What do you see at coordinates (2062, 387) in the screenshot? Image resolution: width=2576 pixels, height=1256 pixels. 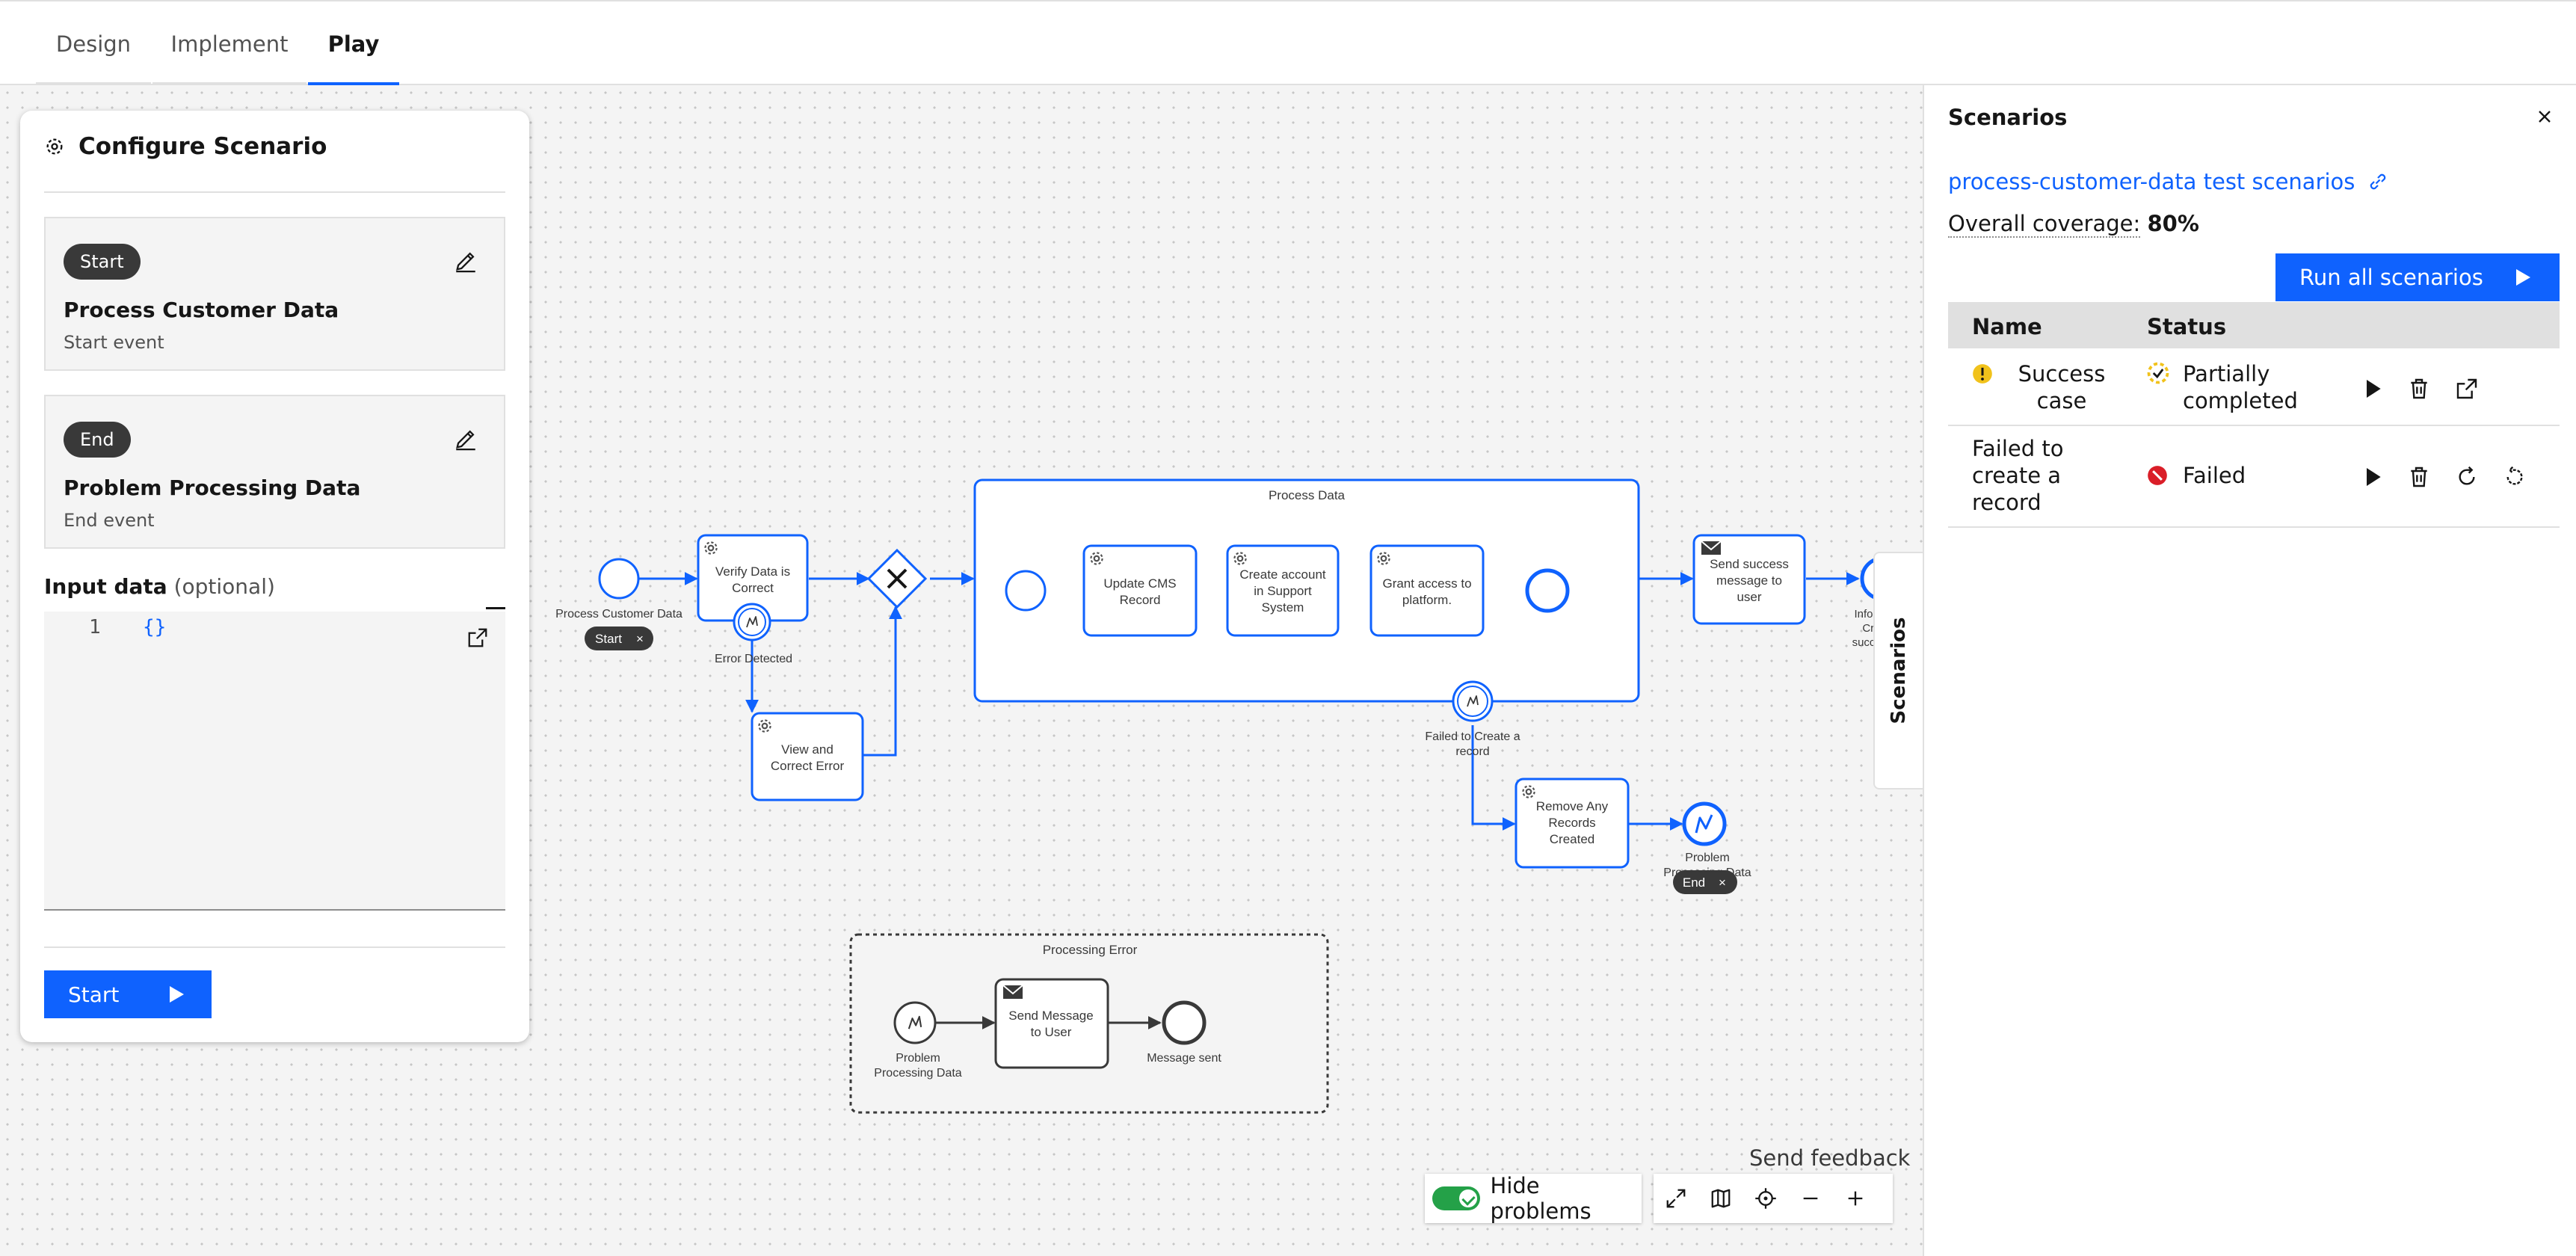 I see `scenario-name: Success case` at bounding box center [2062, 387].